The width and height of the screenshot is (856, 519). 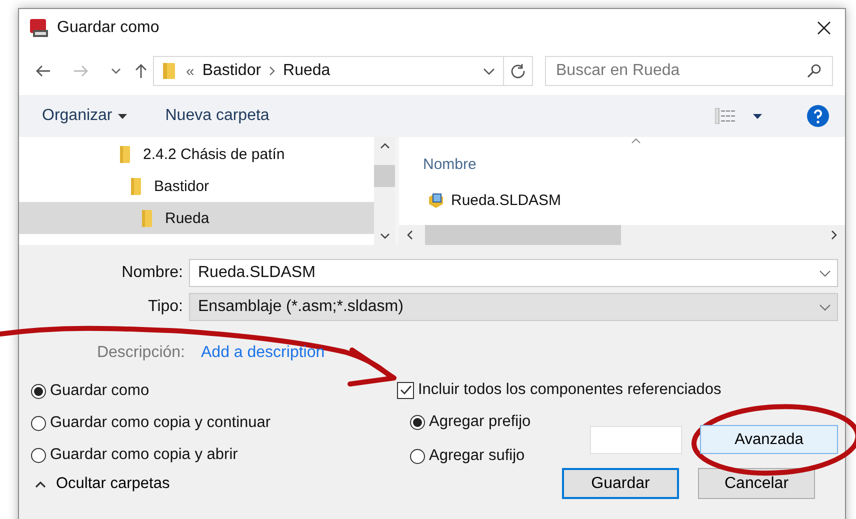 What do you see at coordinates (85, 116) in the screenshot?
I see `organize-menu-button: Organizar` at bounding box center [85, 116].